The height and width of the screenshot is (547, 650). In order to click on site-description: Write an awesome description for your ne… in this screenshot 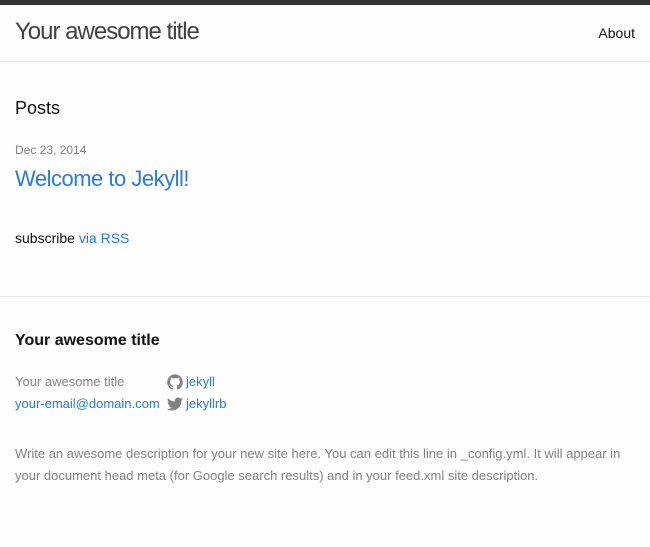, I will do `click(318, 464)`.